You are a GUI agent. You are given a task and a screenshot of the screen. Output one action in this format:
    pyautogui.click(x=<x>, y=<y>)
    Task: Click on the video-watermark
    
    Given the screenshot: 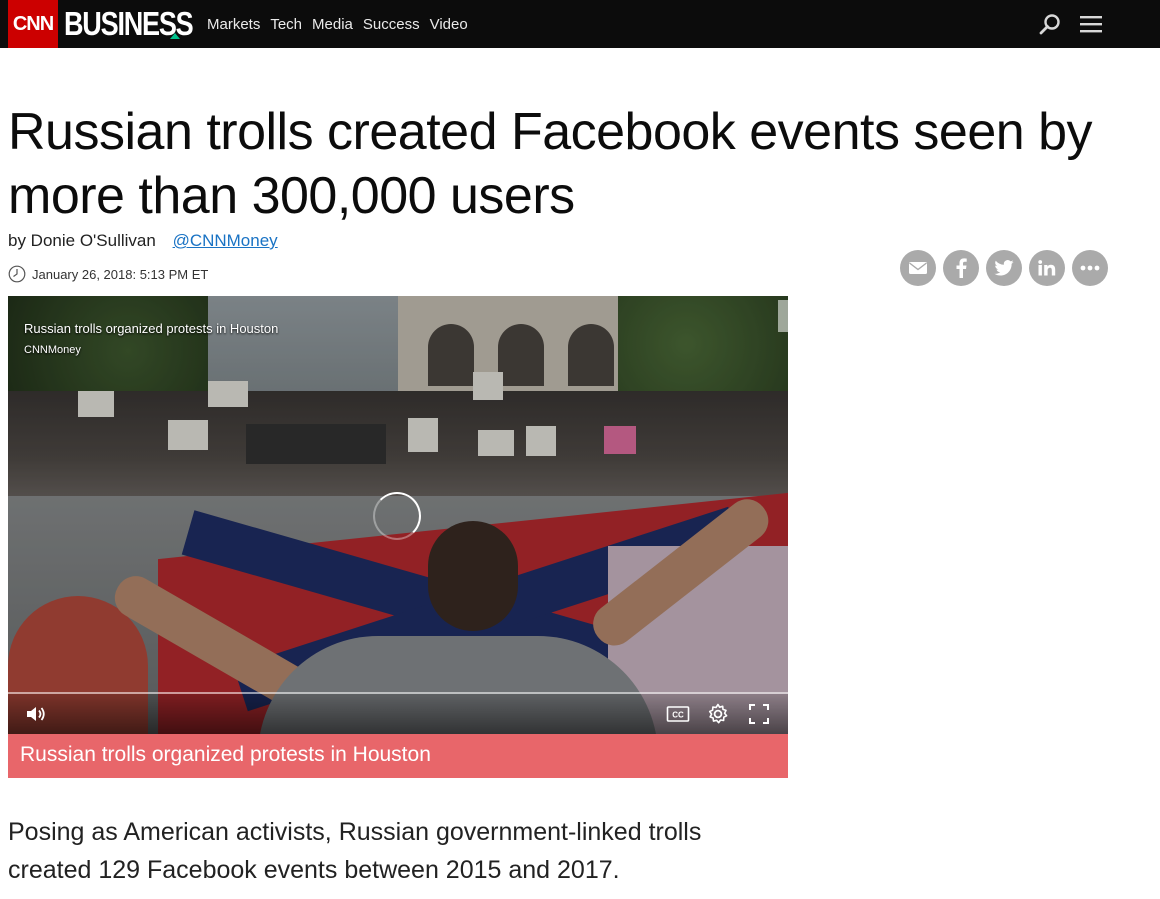 What is the action you would take?
    pyautogui.click(x=783, y=316)
    